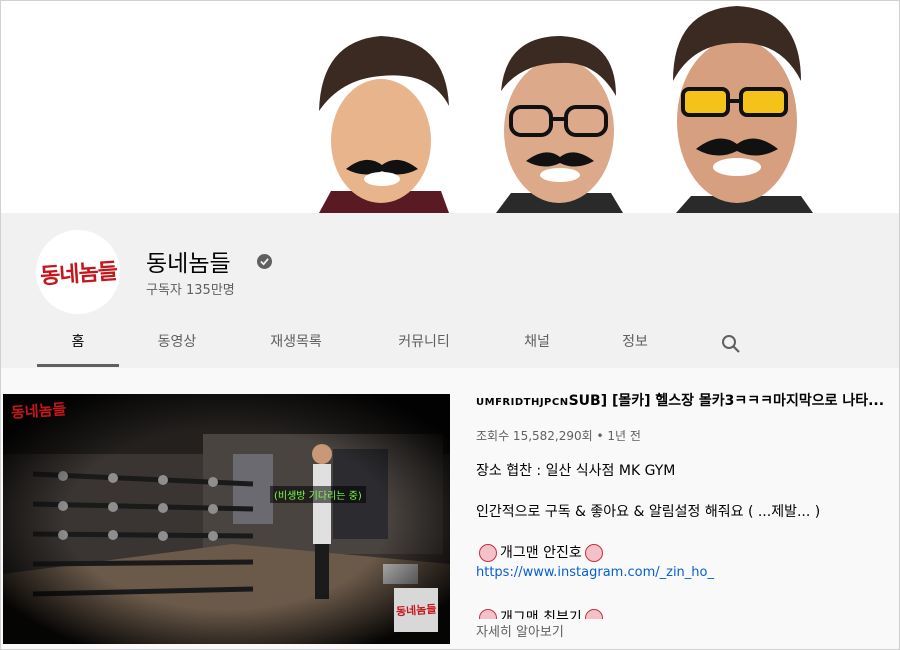  Describe the element at coordinates (188, 264) in the screenshot. I see `channel-name: 동네놈들` at that location.